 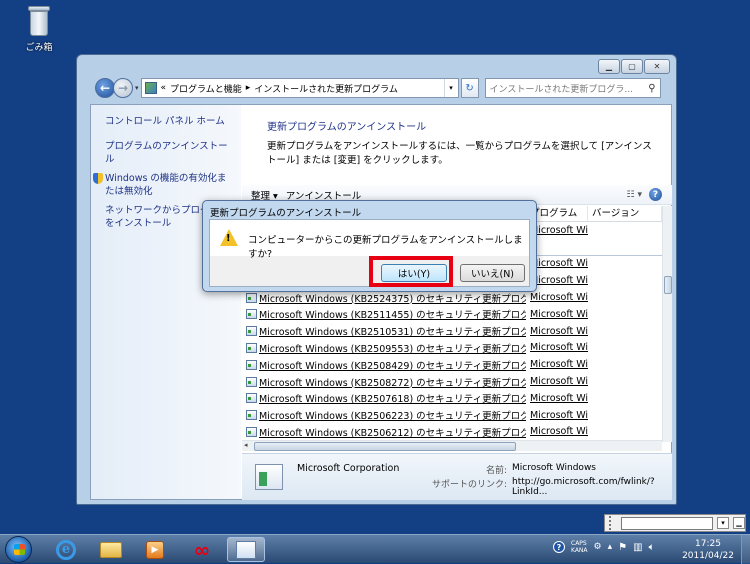 What do you see at coordinates (651, 88) in the screenshot?
I see `search-icon: ⚲` at bounding box center [651, 88].